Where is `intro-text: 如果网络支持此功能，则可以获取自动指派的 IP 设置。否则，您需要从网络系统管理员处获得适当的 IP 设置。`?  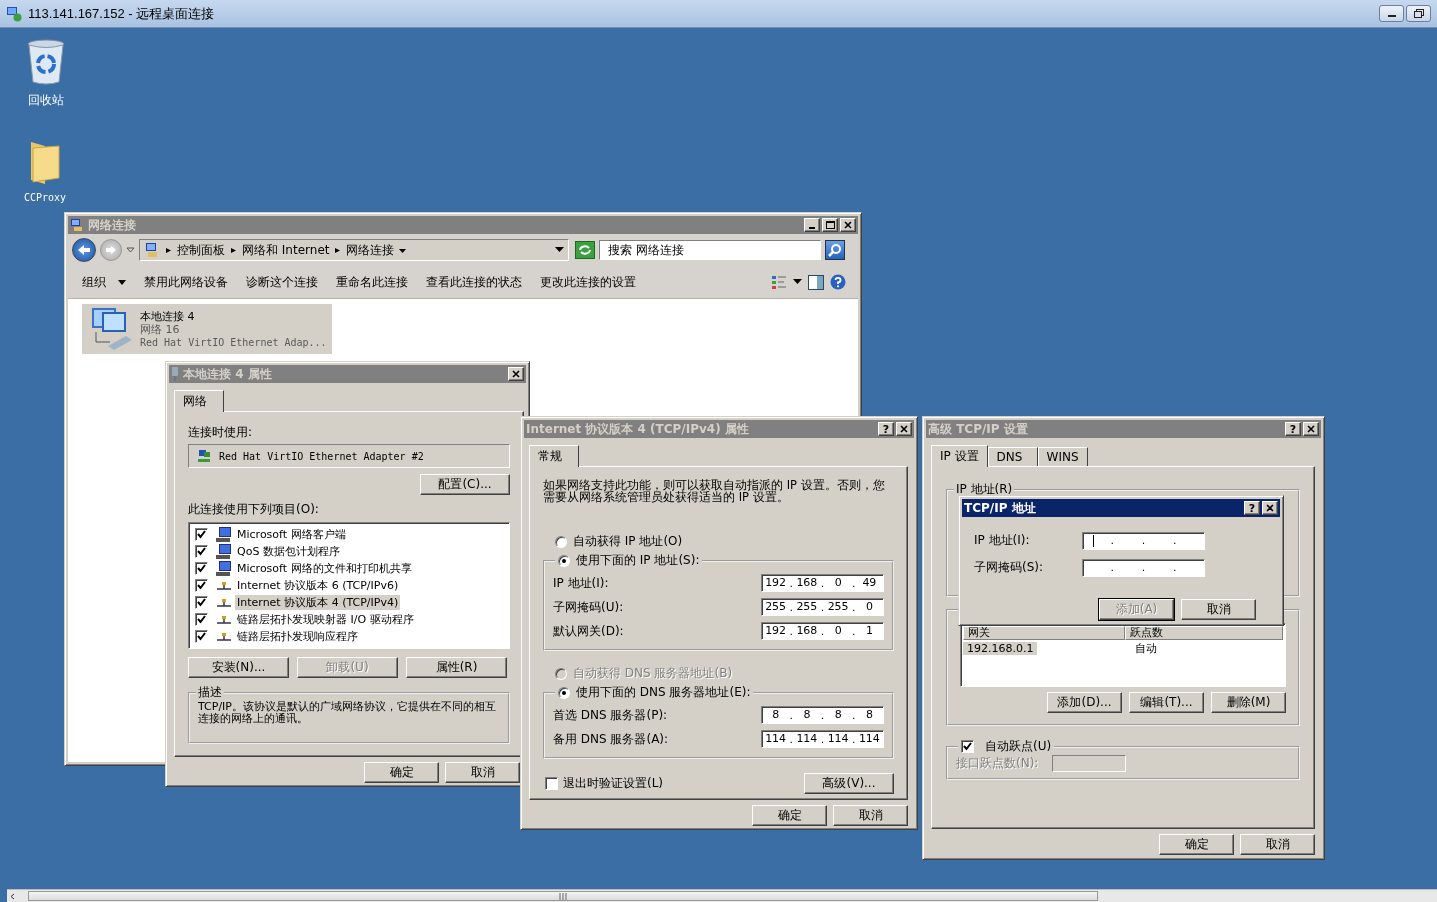 intro-text: 如果网络支持此功能，则可以获取自动指派的 IP 设置。否则，您需要从网络系统管理员处获得适当的 IP 设置。 is located at coordinates (714, 491).